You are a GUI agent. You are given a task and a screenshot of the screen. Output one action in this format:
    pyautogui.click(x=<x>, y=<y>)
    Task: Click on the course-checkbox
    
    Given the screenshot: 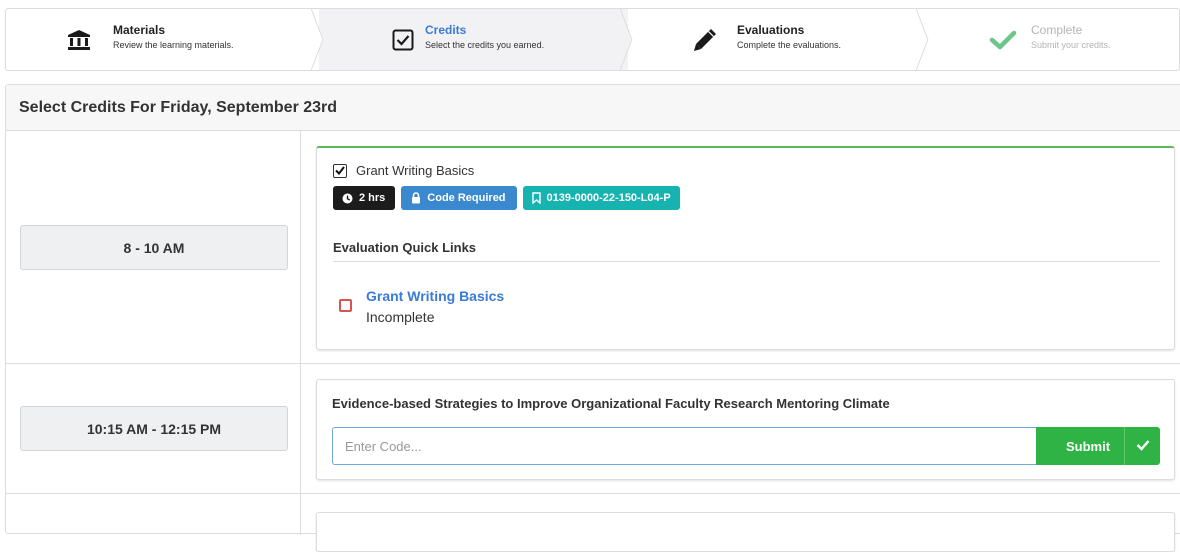 What is the action you would take?
    pyautogui.click(x=340, y=170)
    